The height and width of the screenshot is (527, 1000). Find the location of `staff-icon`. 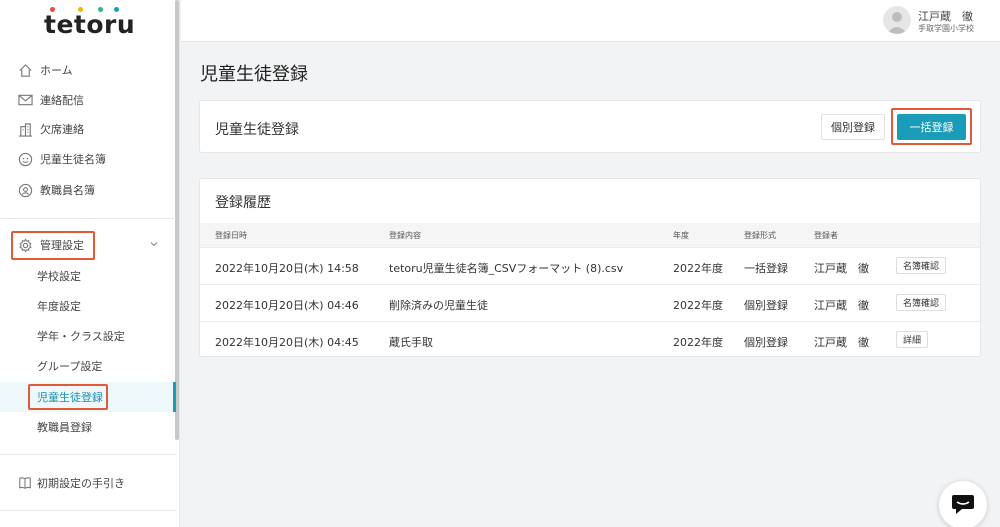

staff-icon is located at coordinates (25, 190).